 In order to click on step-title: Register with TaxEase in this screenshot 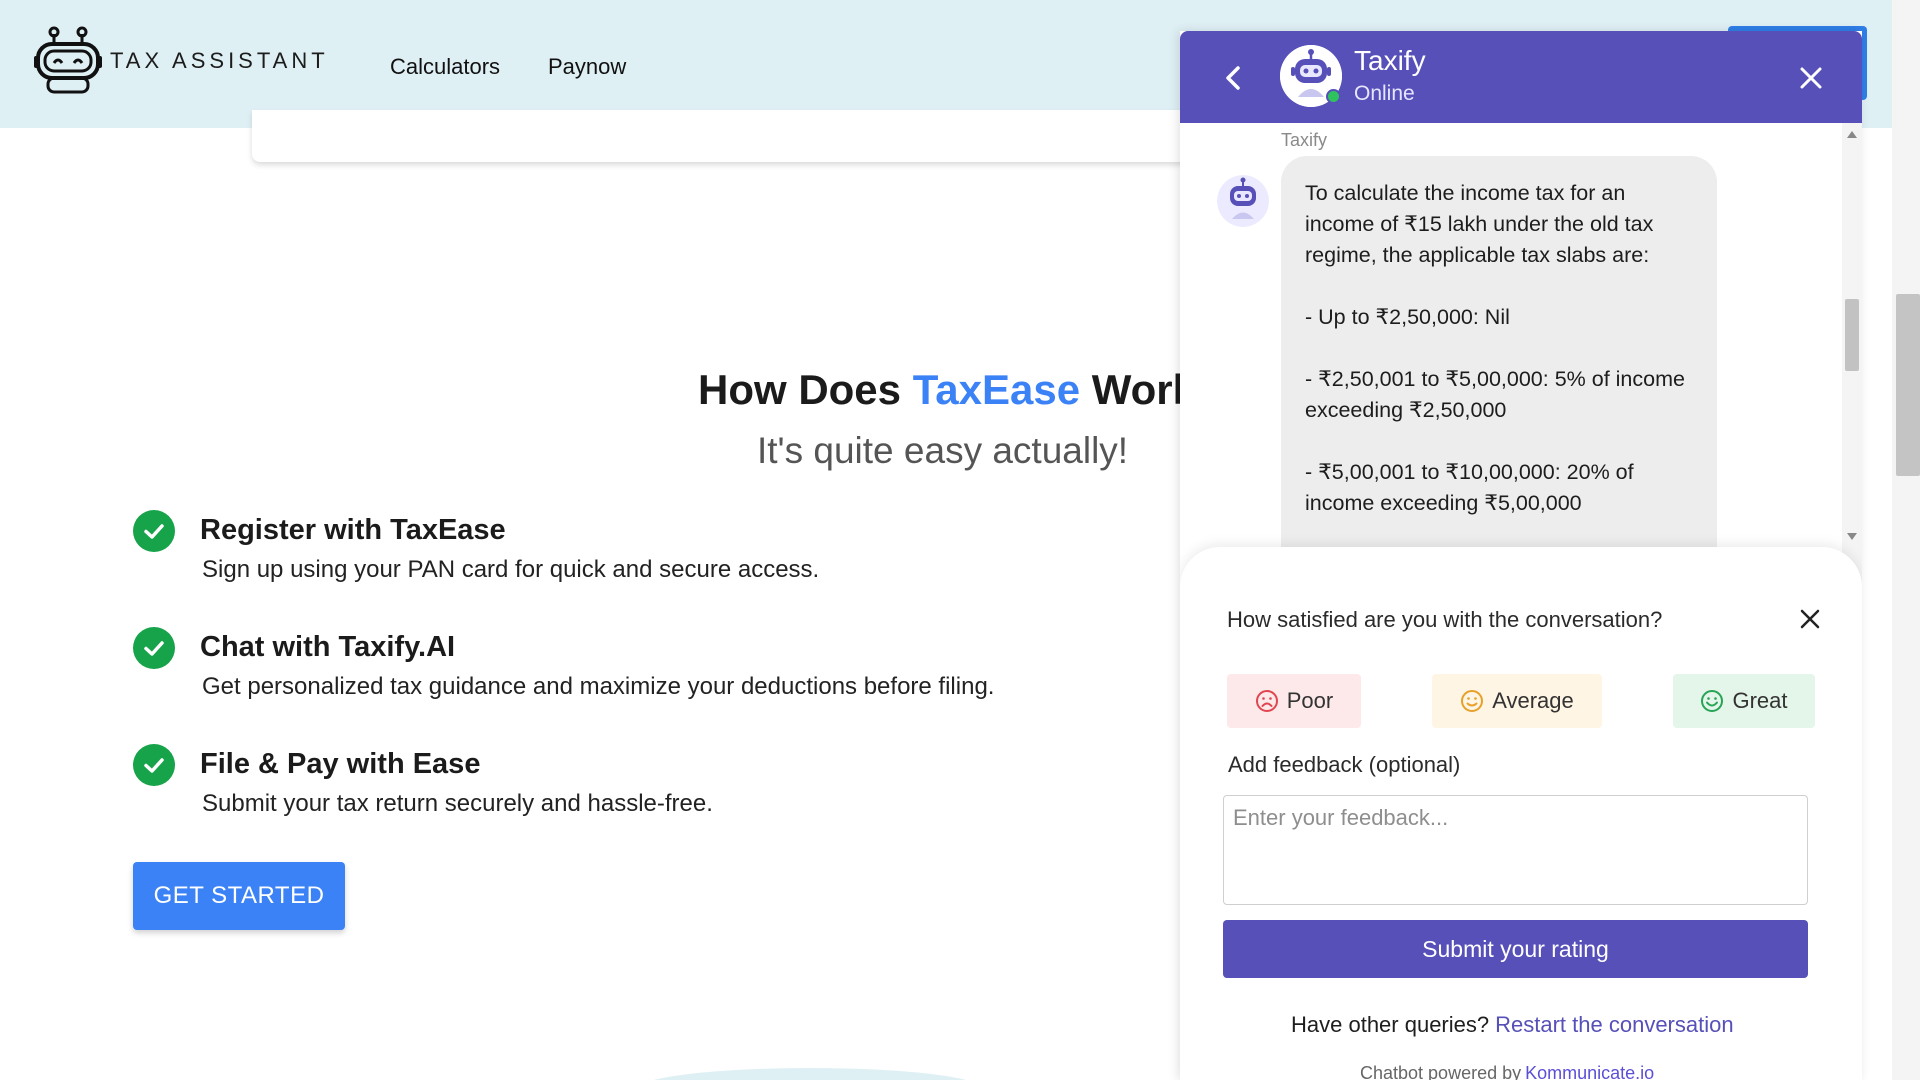, I will do `click(353, 530)`.